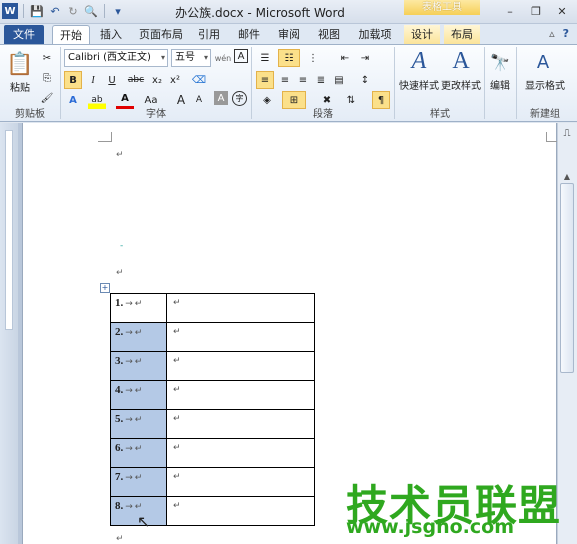  I want to click on align-center-icon: ≡, so click(285, 80).